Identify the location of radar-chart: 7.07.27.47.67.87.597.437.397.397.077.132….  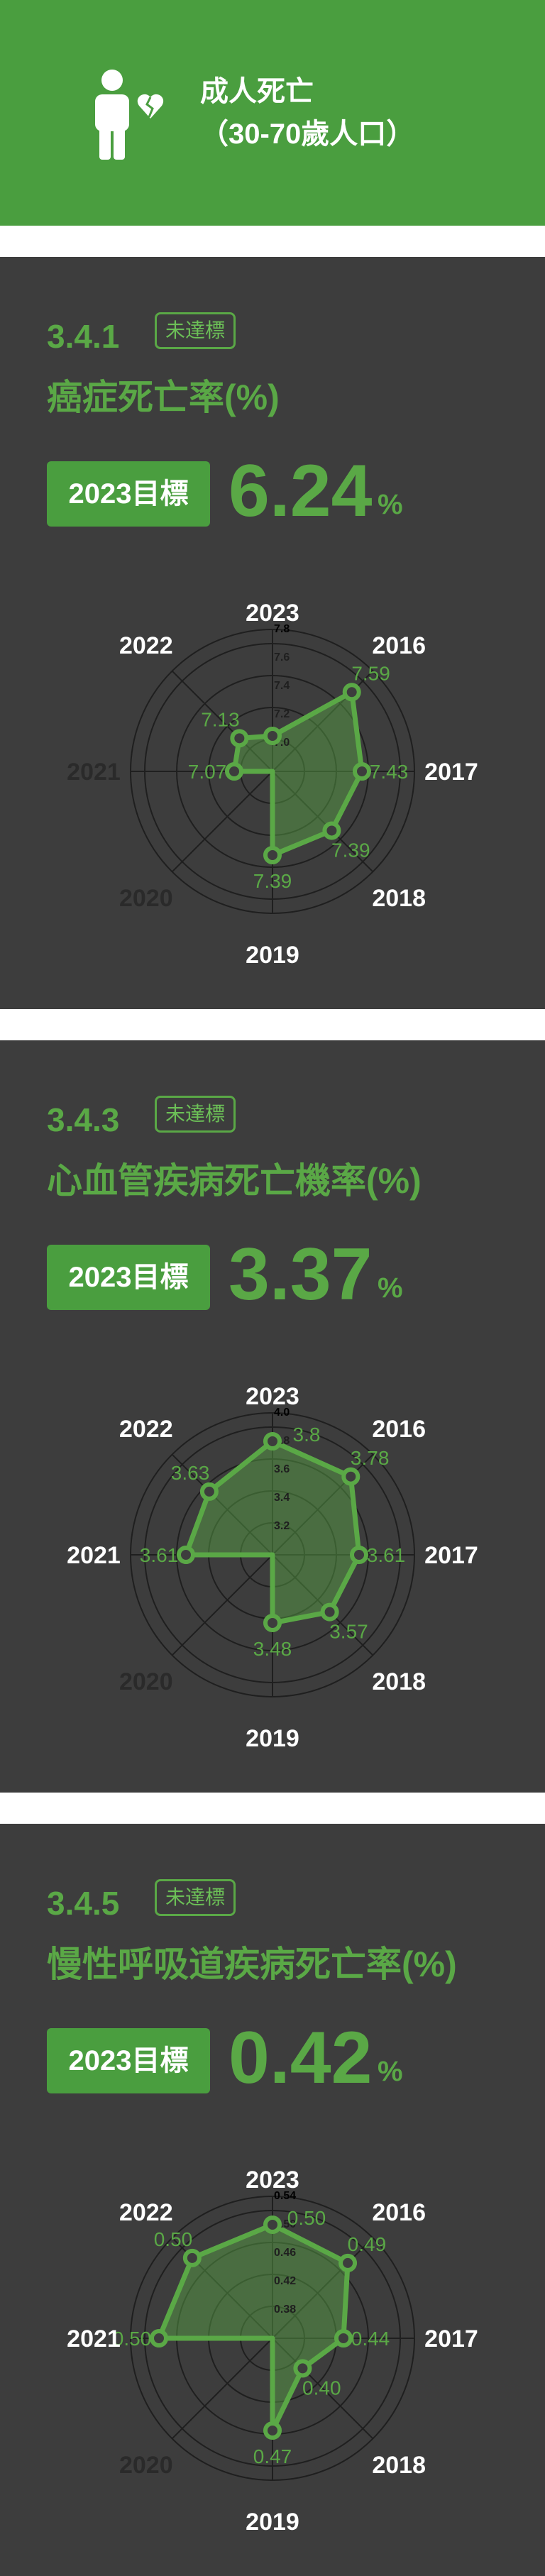
(272, 784).